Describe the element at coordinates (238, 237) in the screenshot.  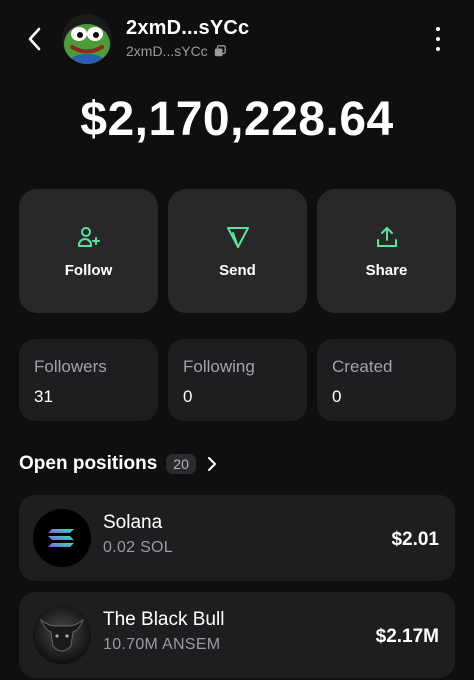
I see `send-icon` at that location.